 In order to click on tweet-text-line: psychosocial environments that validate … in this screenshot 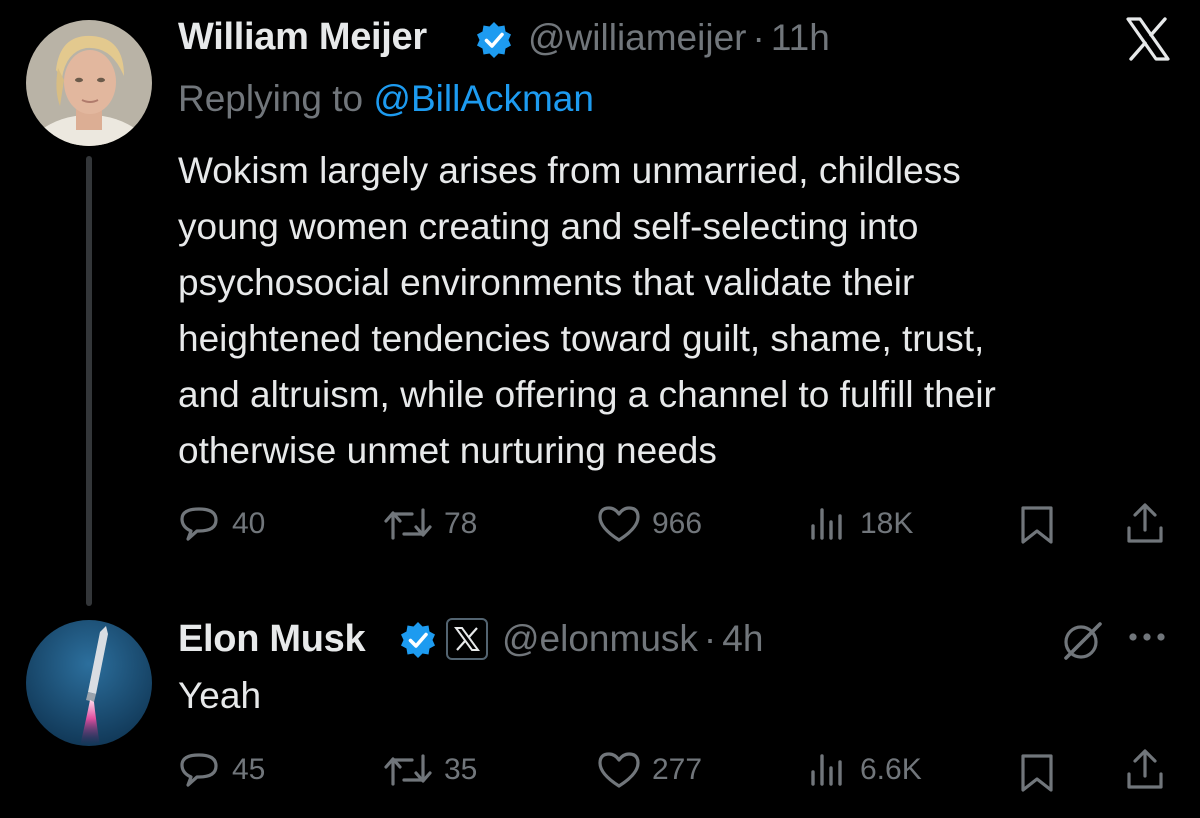, I will do `click(546, 282)`.